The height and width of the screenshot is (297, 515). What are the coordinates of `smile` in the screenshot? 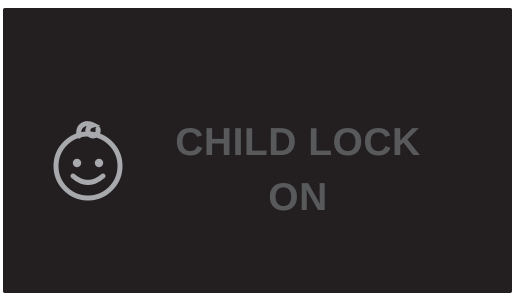 It's located at (88, 179).